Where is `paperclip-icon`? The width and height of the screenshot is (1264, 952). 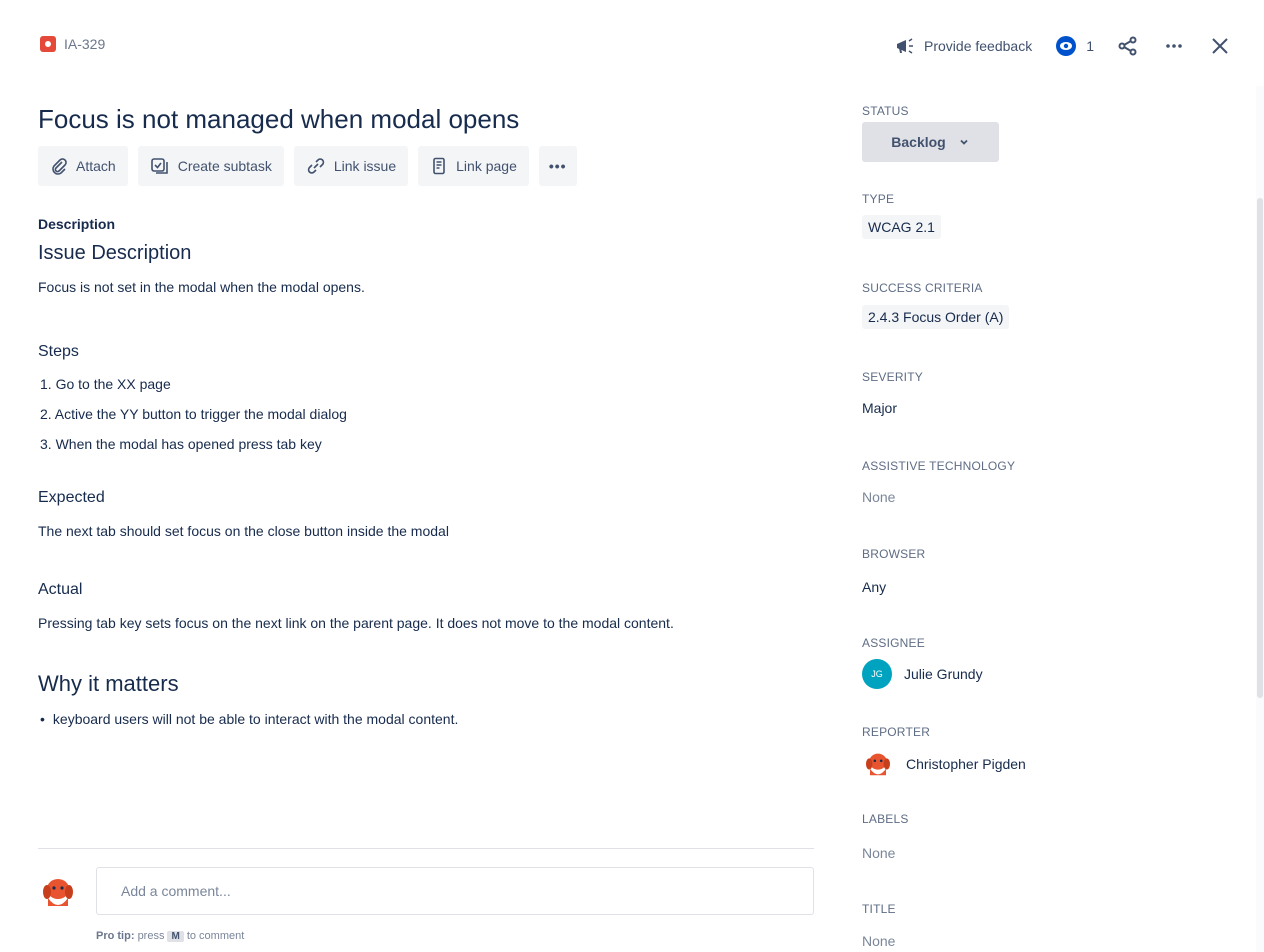 paperclip-icon is located at coordinates (59, 166).